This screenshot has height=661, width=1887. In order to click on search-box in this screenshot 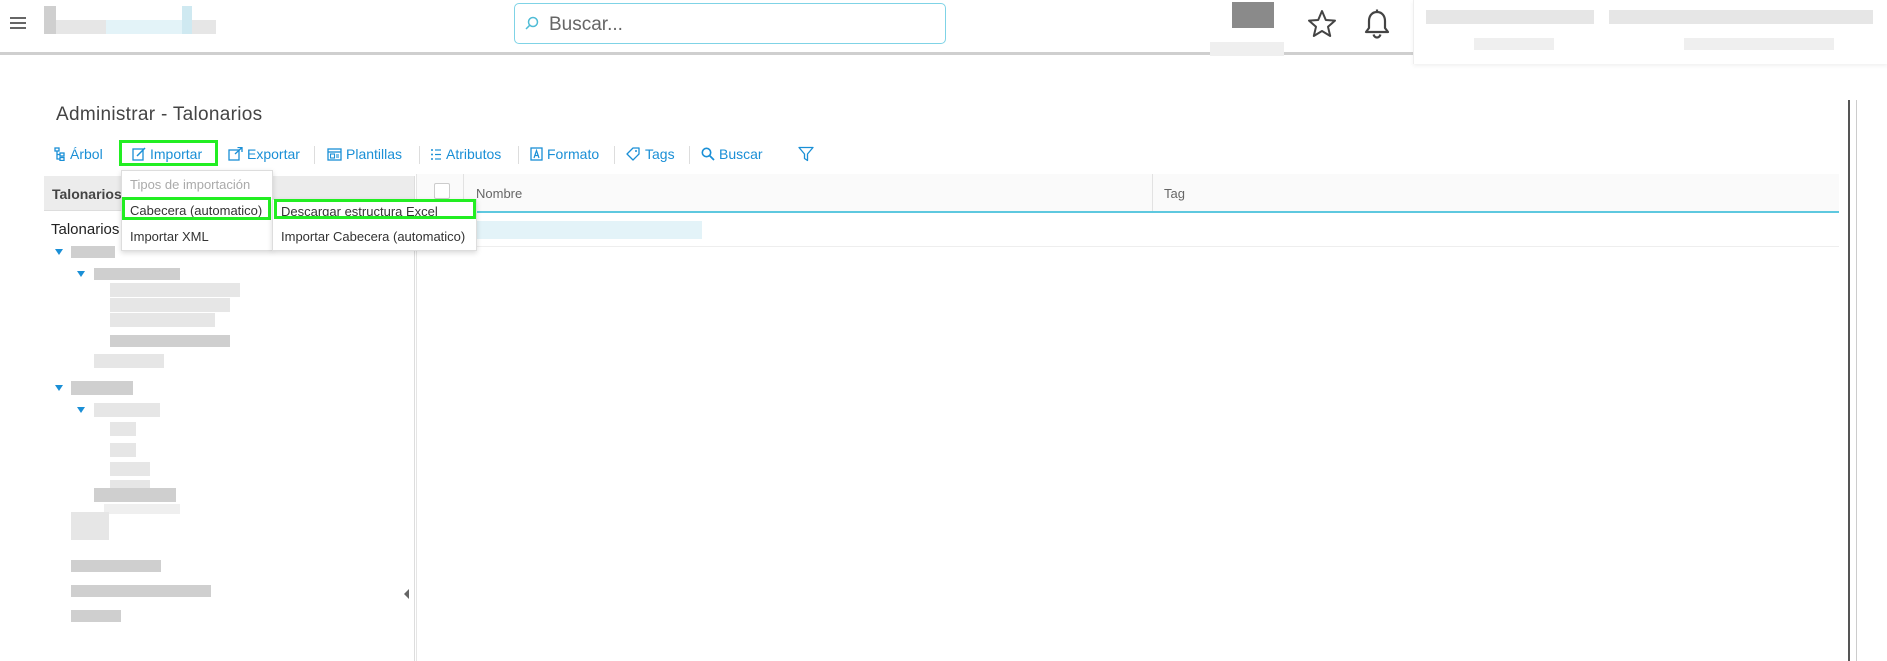, I will do `click(730, 23)`.